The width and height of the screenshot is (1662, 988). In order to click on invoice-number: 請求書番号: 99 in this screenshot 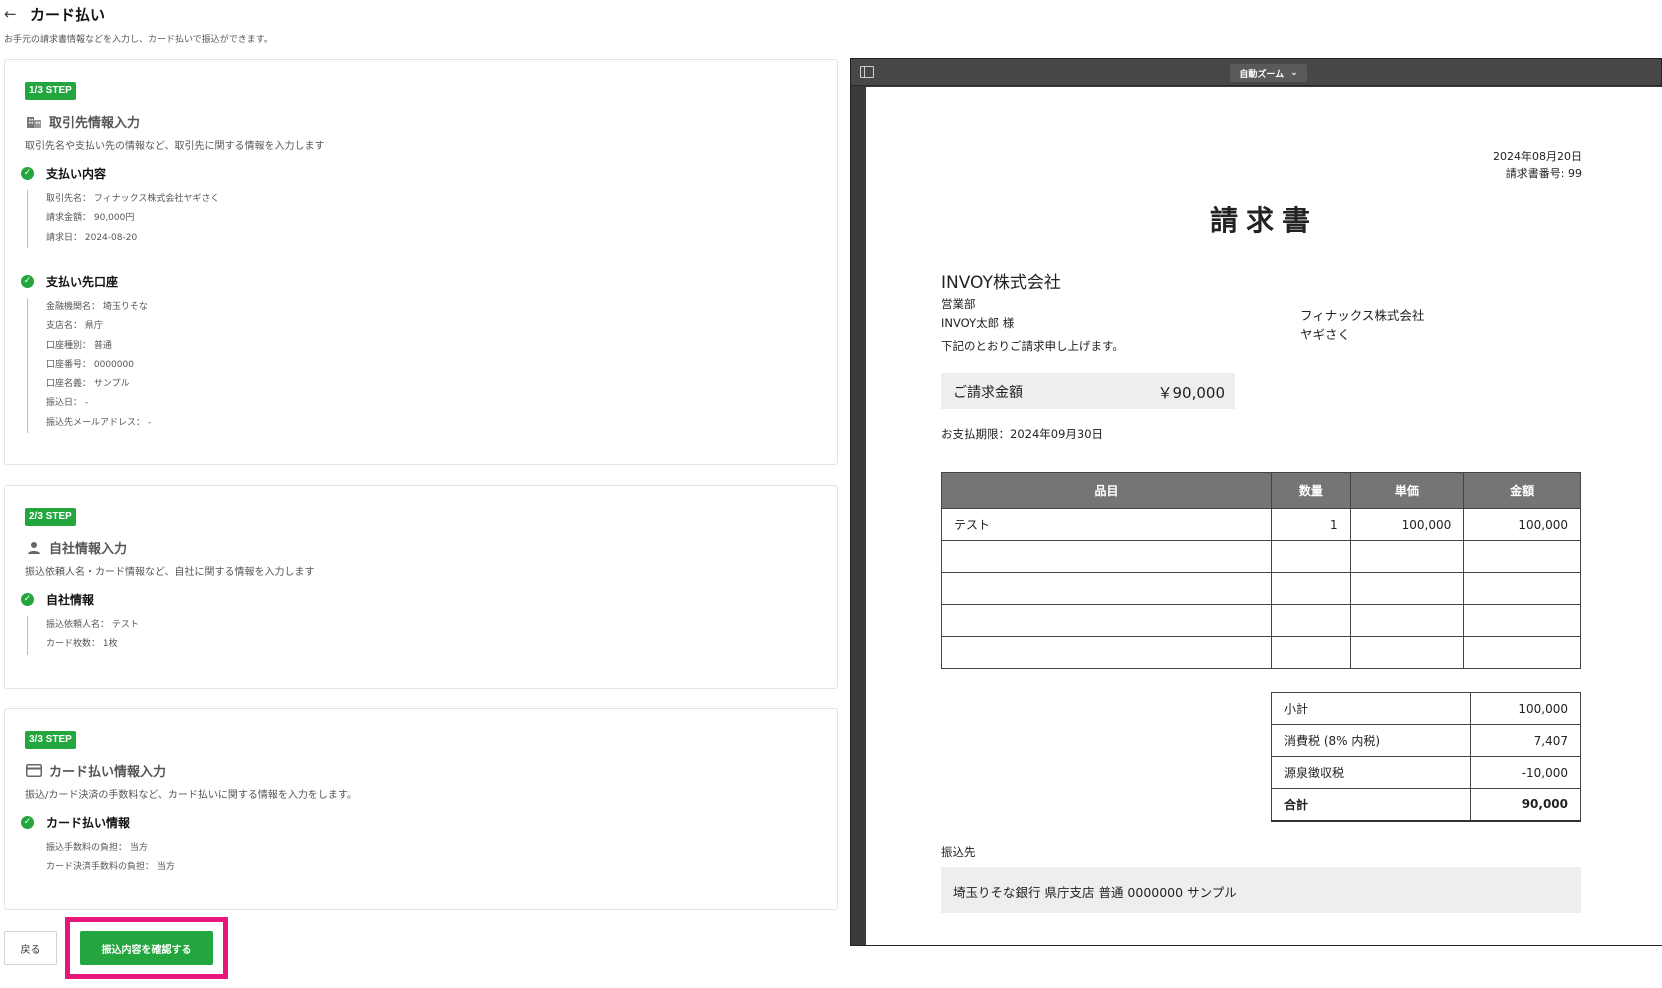, I will do `click(1543, 173)`.